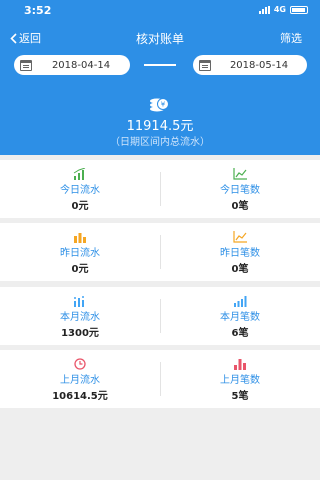 This screenshot has width=320, height=480. I want to click on bar-chart-green-icon, so click(79, 174).